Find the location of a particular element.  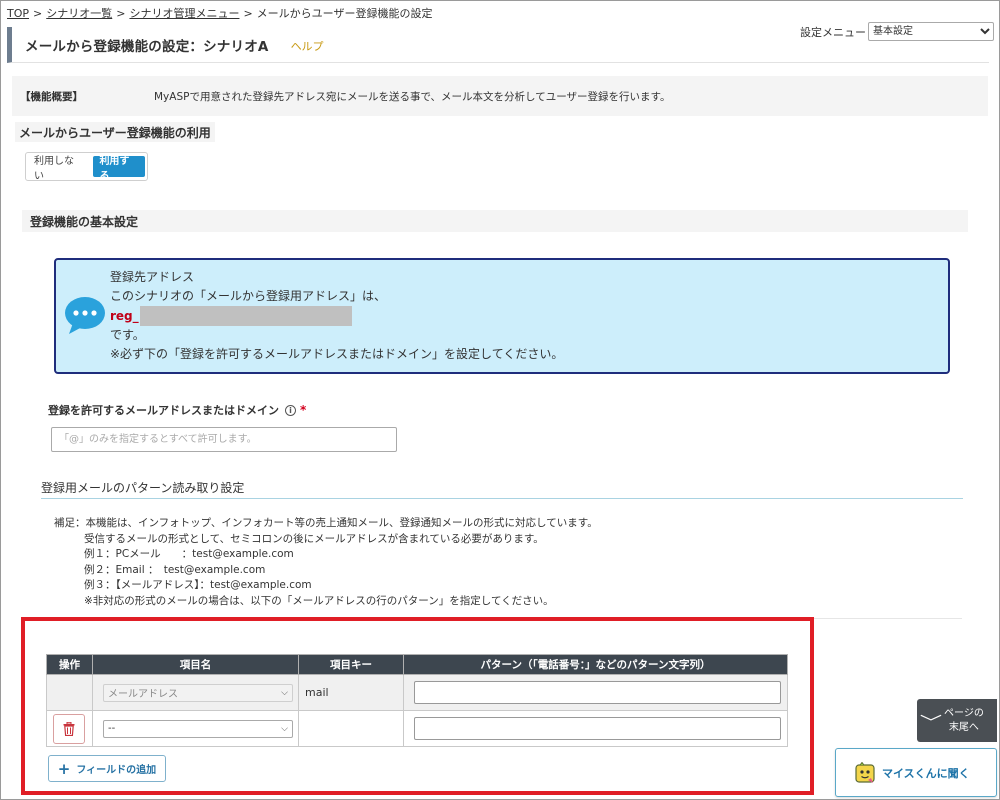

info-box-note: ※必ず下の「登録を許可するメールアドレスまたはドメイン」を設定してください。 is located at coordinates (337, 354).